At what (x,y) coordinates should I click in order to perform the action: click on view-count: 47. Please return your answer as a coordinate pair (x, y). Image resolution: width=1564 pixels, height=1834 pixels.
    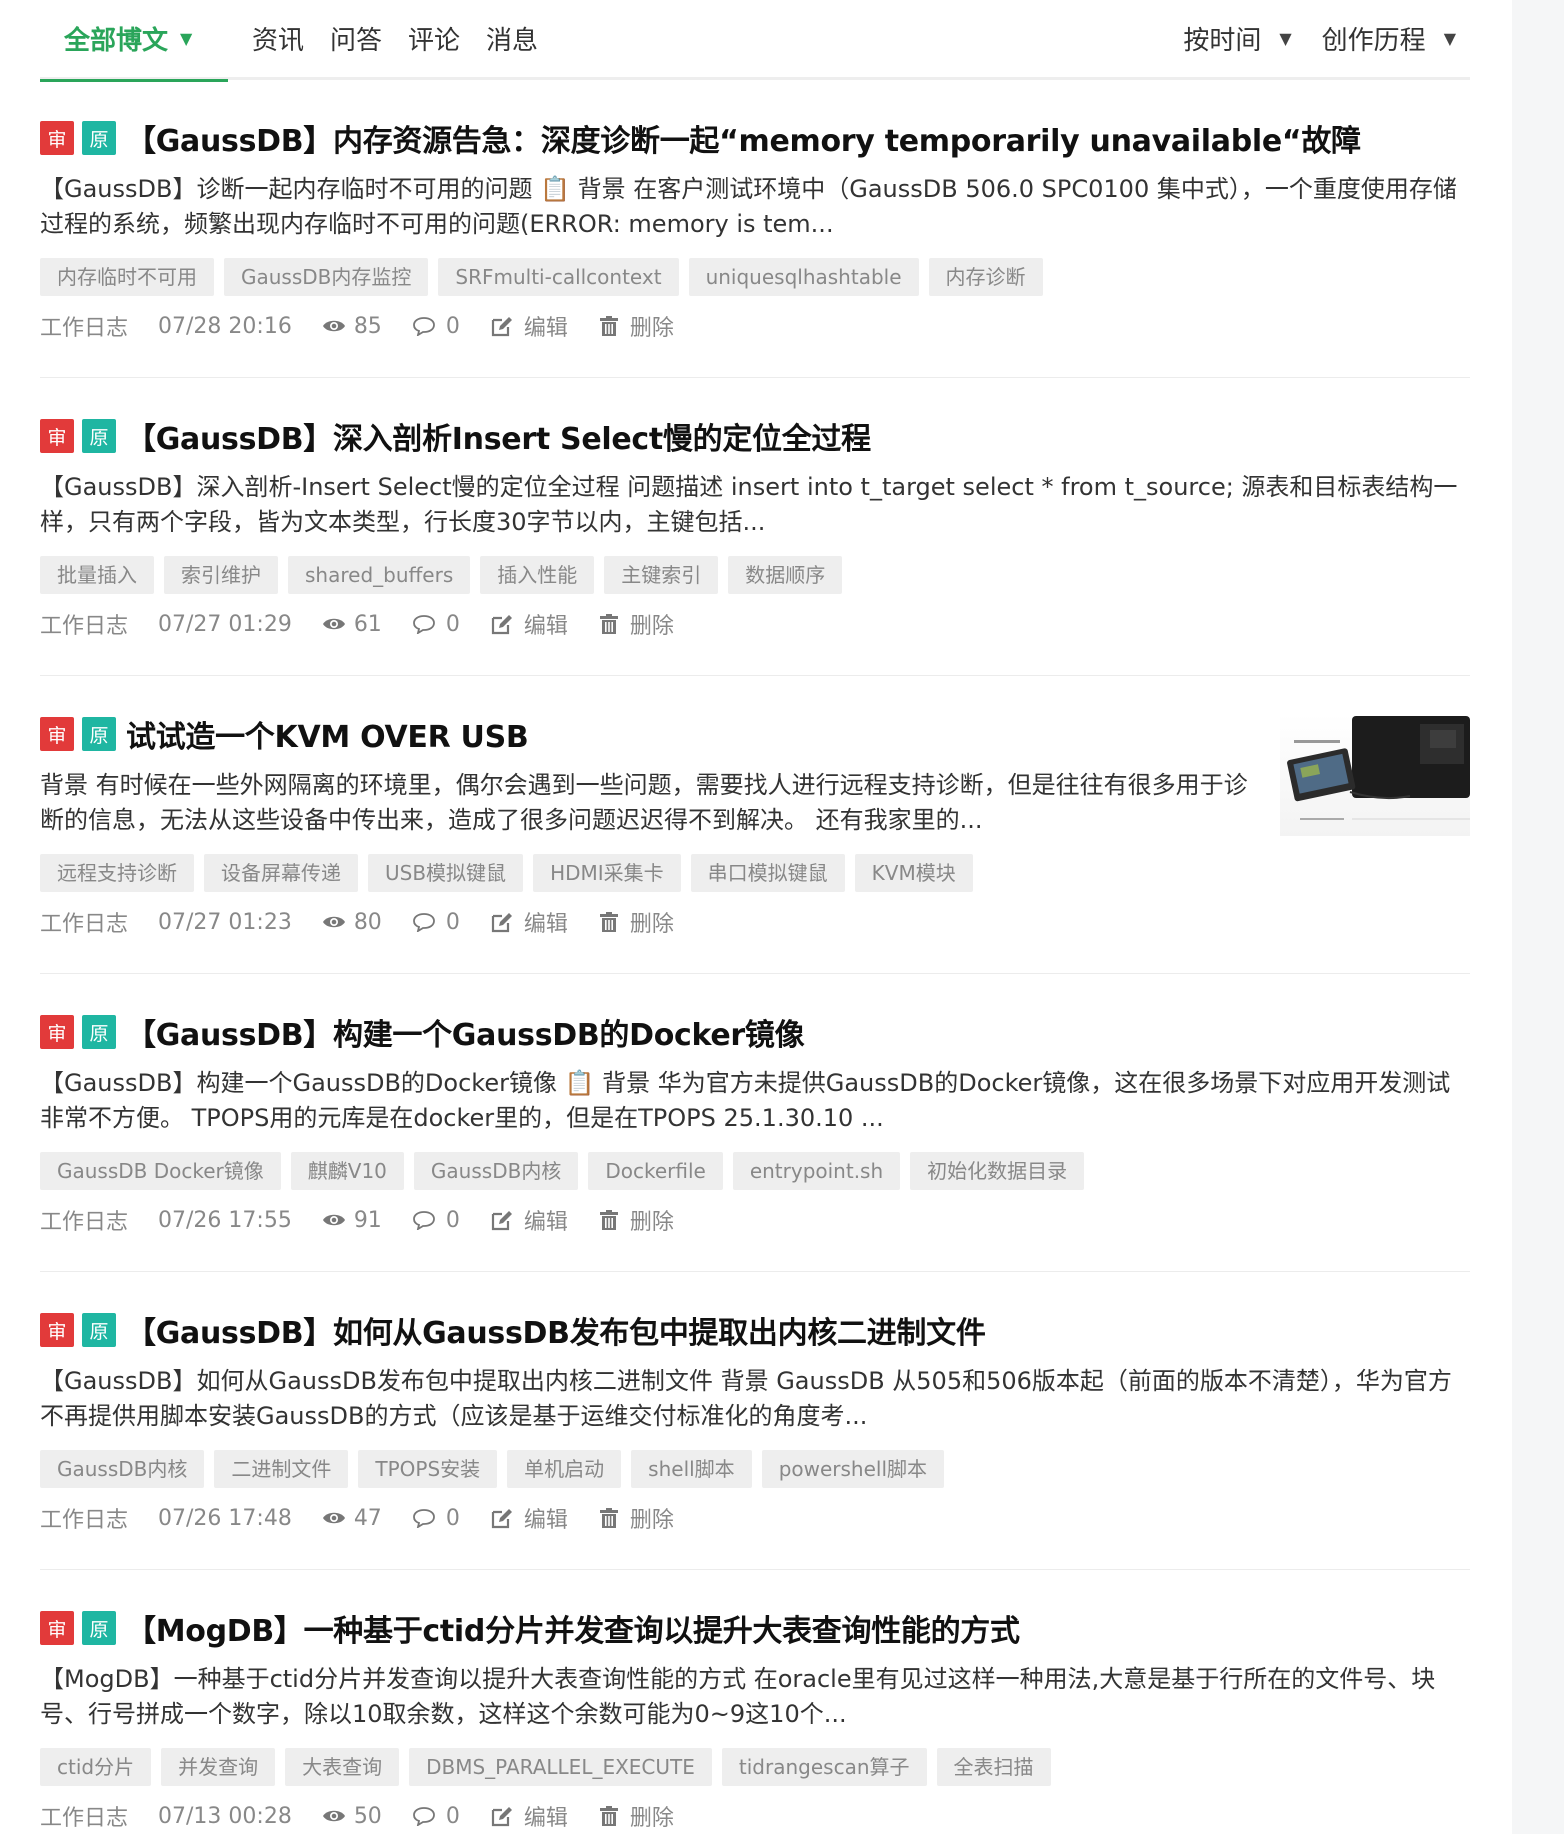
    Looking at the image, I should click on (352, 1518).